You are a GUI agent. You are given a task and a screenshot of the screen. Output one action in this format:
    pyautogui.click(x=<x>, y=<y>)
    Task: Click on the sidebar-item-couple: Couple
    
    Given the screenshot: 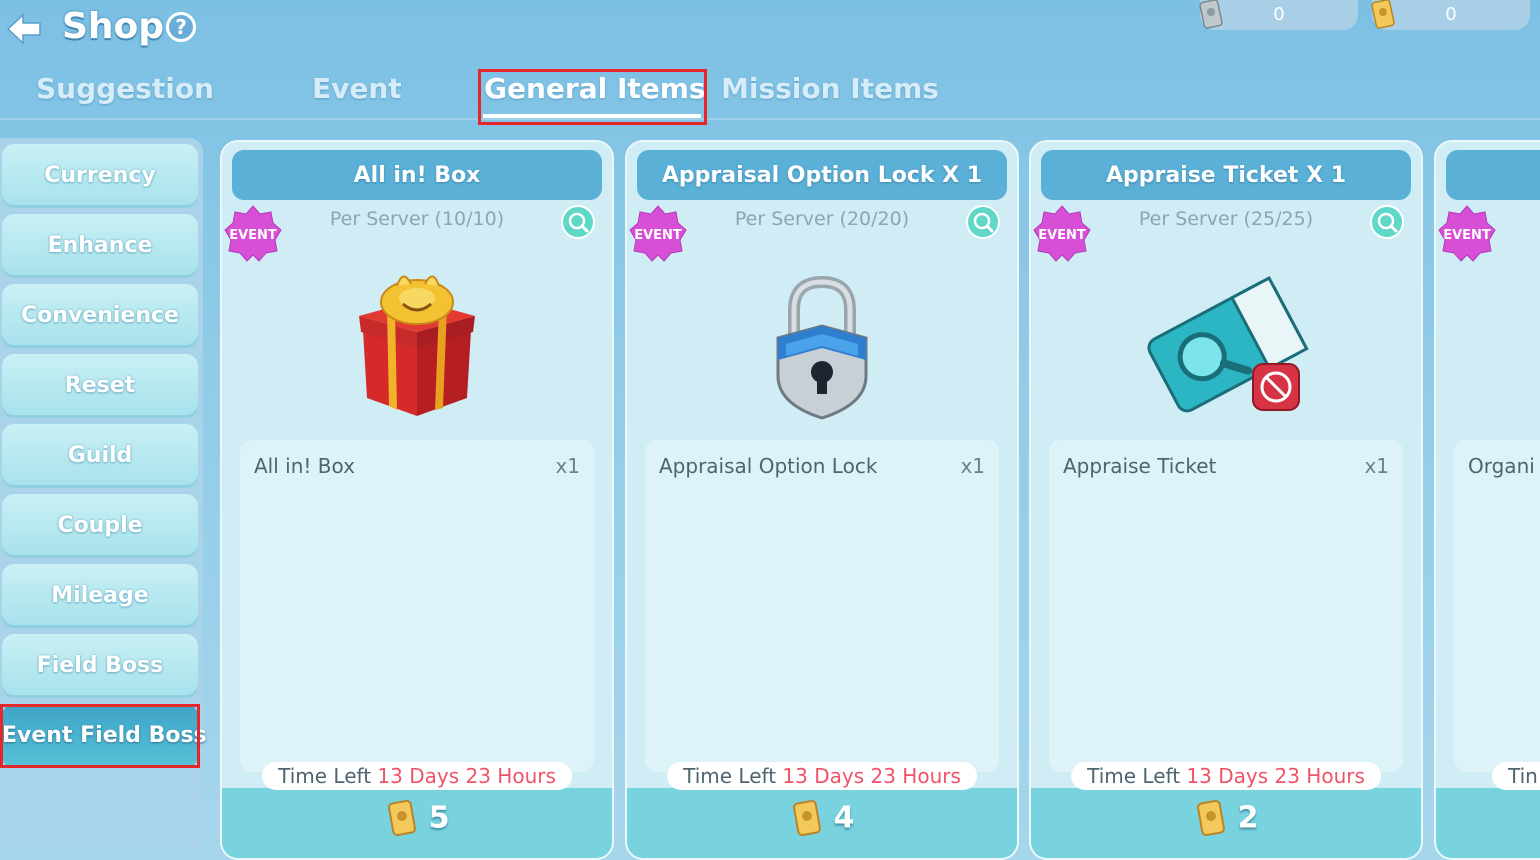 What is the action you would take?
    pyautogui.click(x=100, y=526)
    